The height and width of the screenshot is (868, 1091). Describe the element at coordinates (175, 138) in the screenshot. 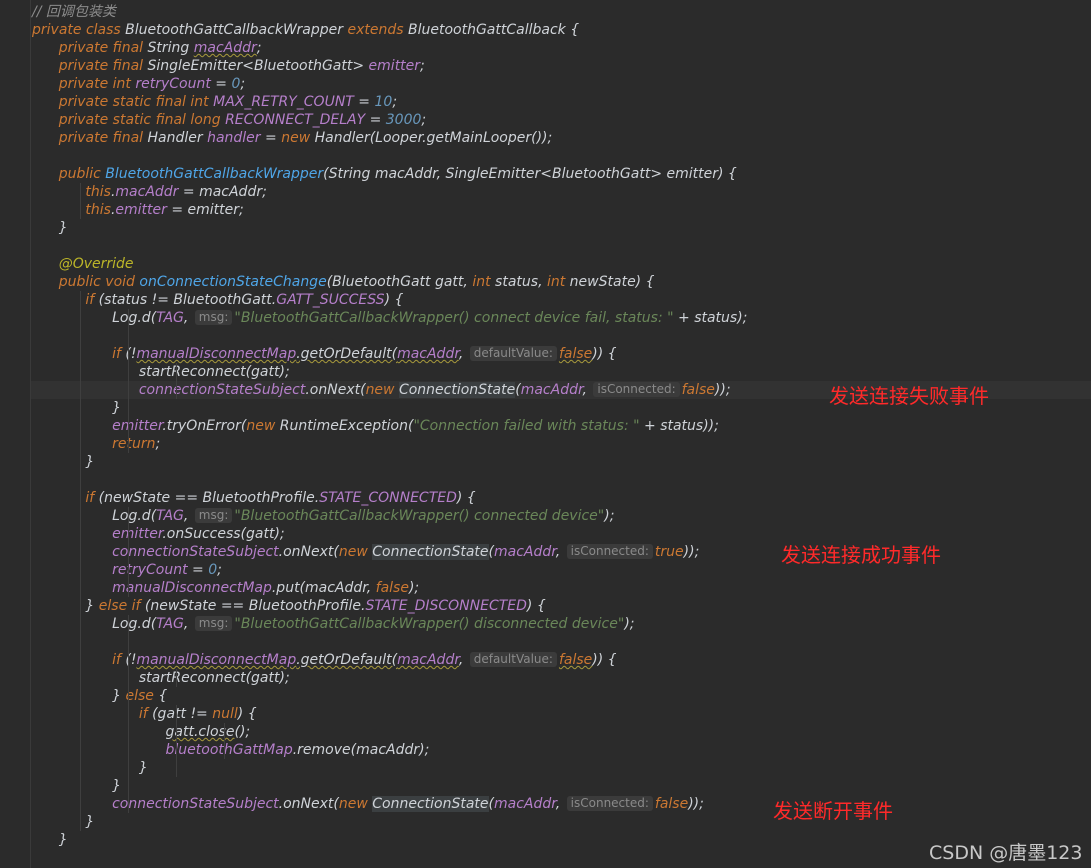

I see `type: Handler` at that location.